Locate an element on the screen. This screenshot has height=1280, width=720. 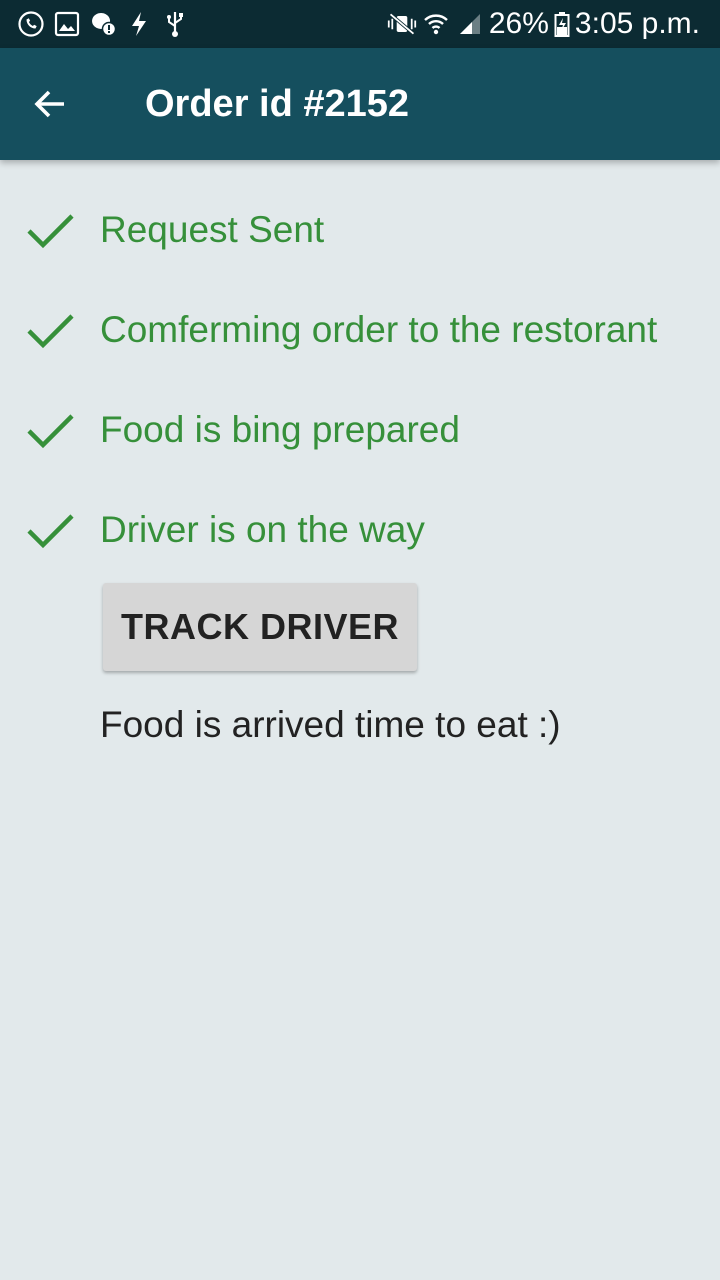
clock: 3:05 p.m. is located at coordinates (637, 23).